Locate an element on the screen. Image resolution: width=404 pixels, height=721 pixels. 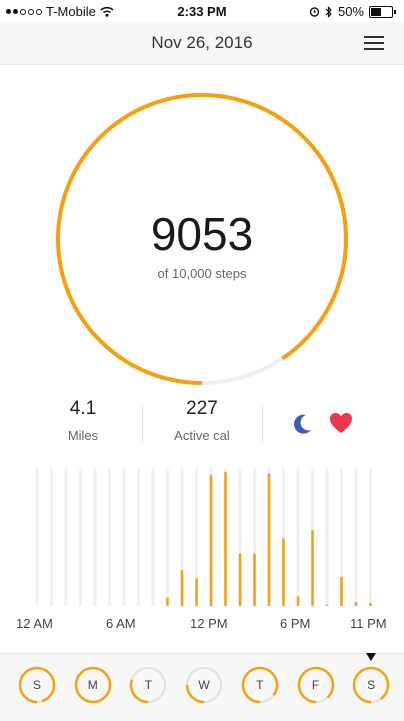
hamburger-icon is located at coordinates (374, 43).